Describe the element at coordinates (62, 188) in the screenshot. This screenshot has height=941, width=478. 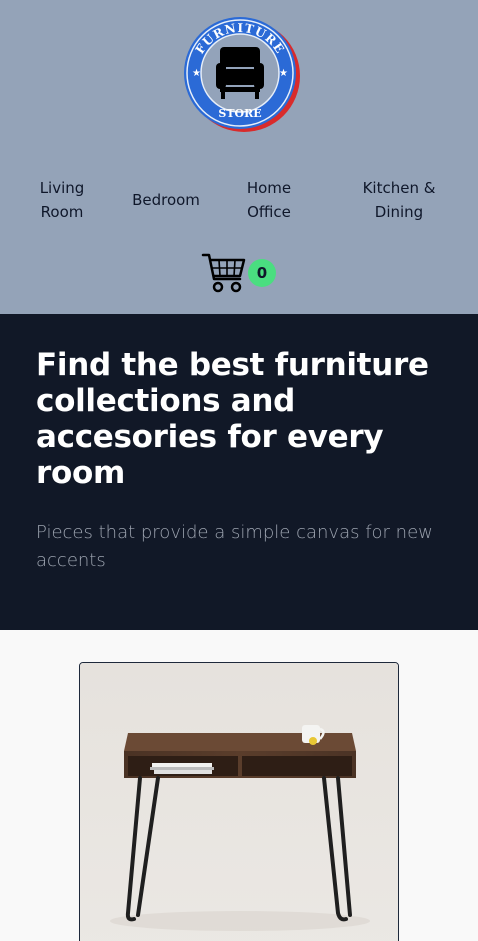
I see `nav-living-room-line1: Living` at that location.